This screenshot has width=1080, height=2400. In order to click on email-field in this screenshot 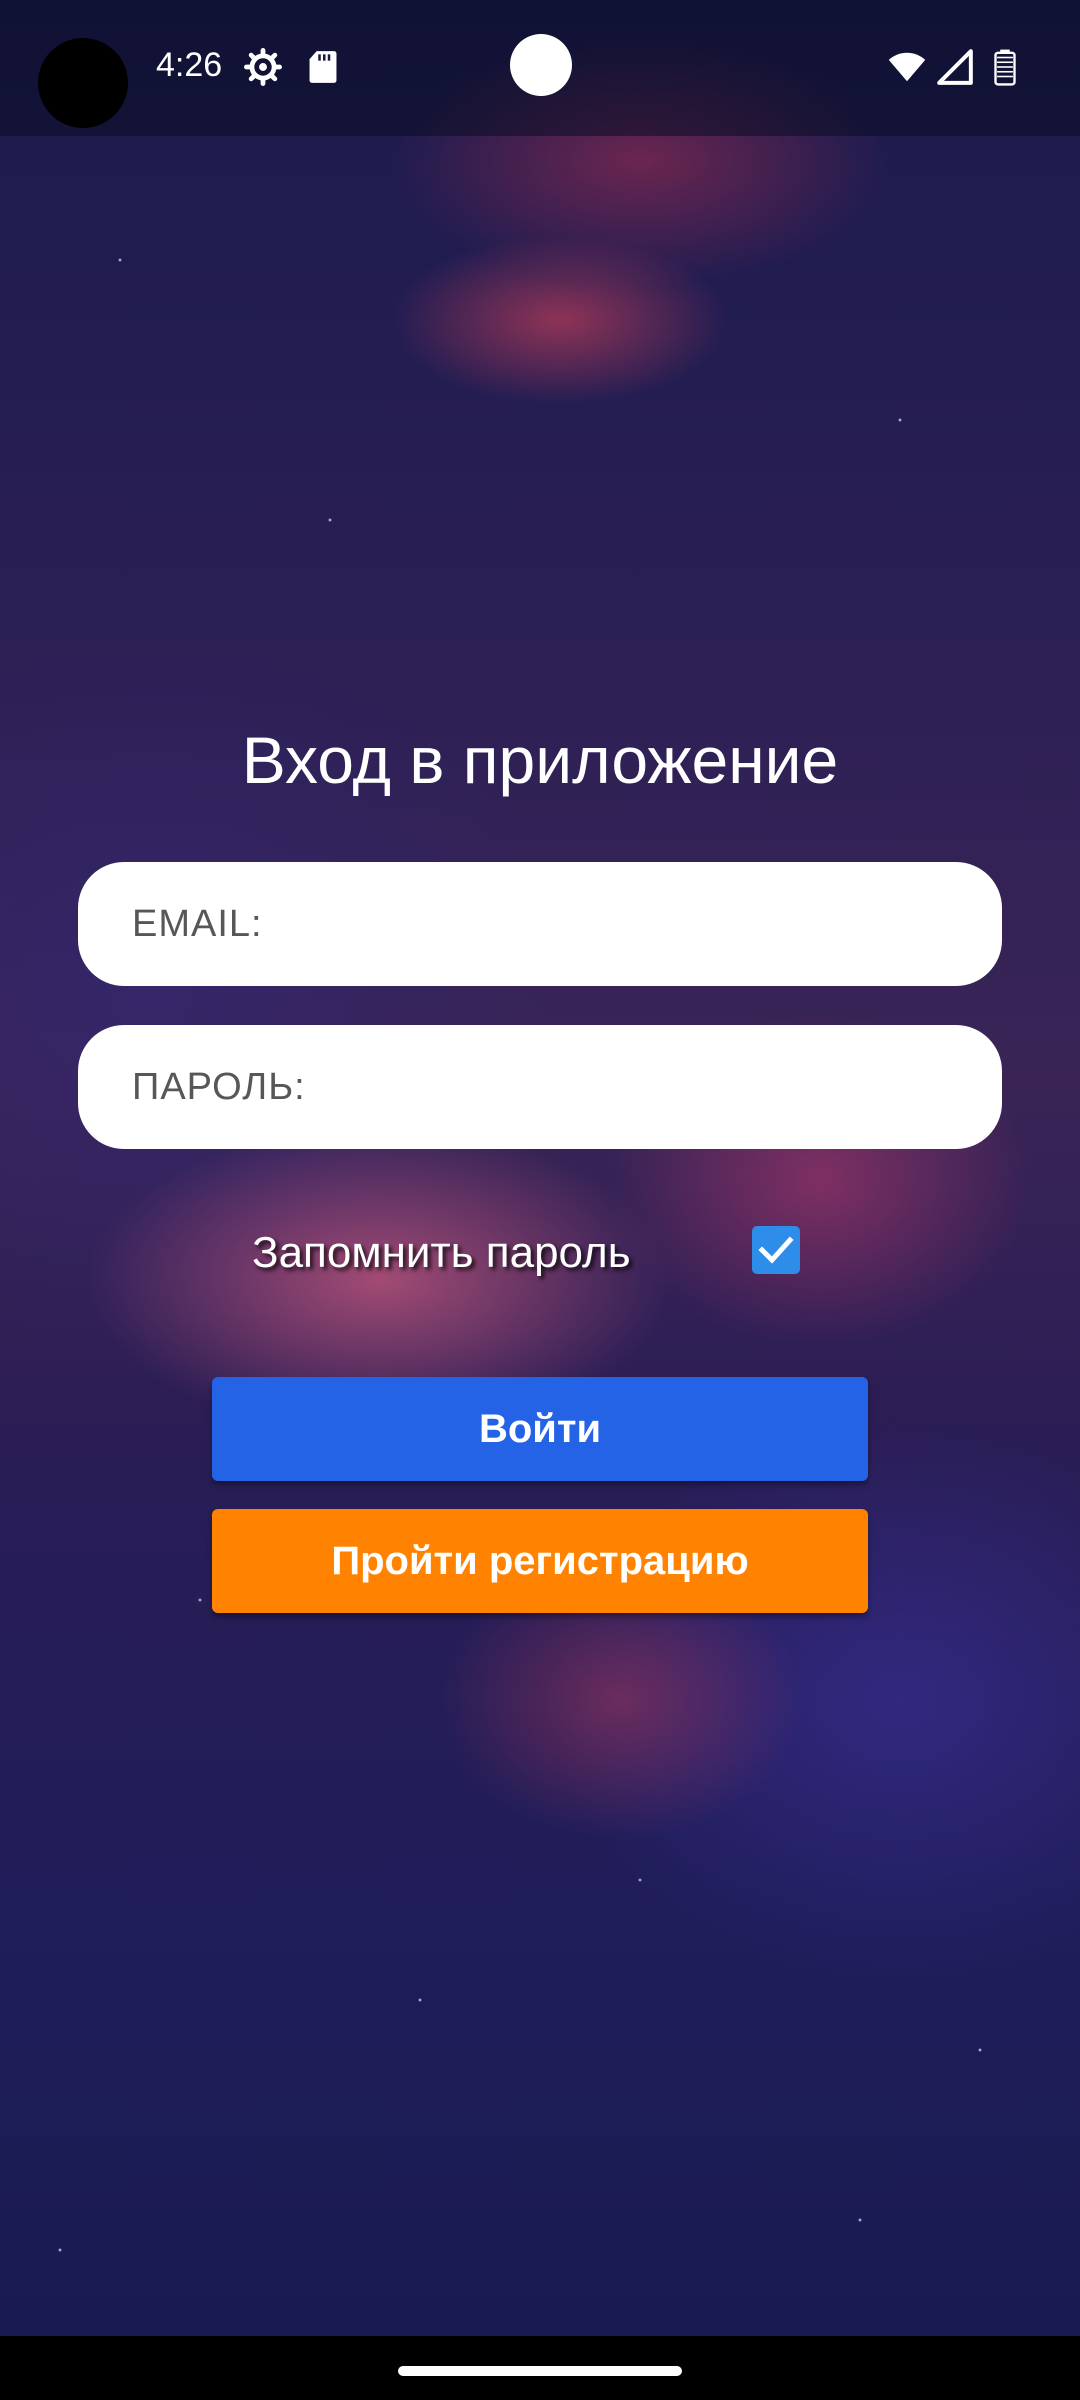, I will do `click(540, 924)`.